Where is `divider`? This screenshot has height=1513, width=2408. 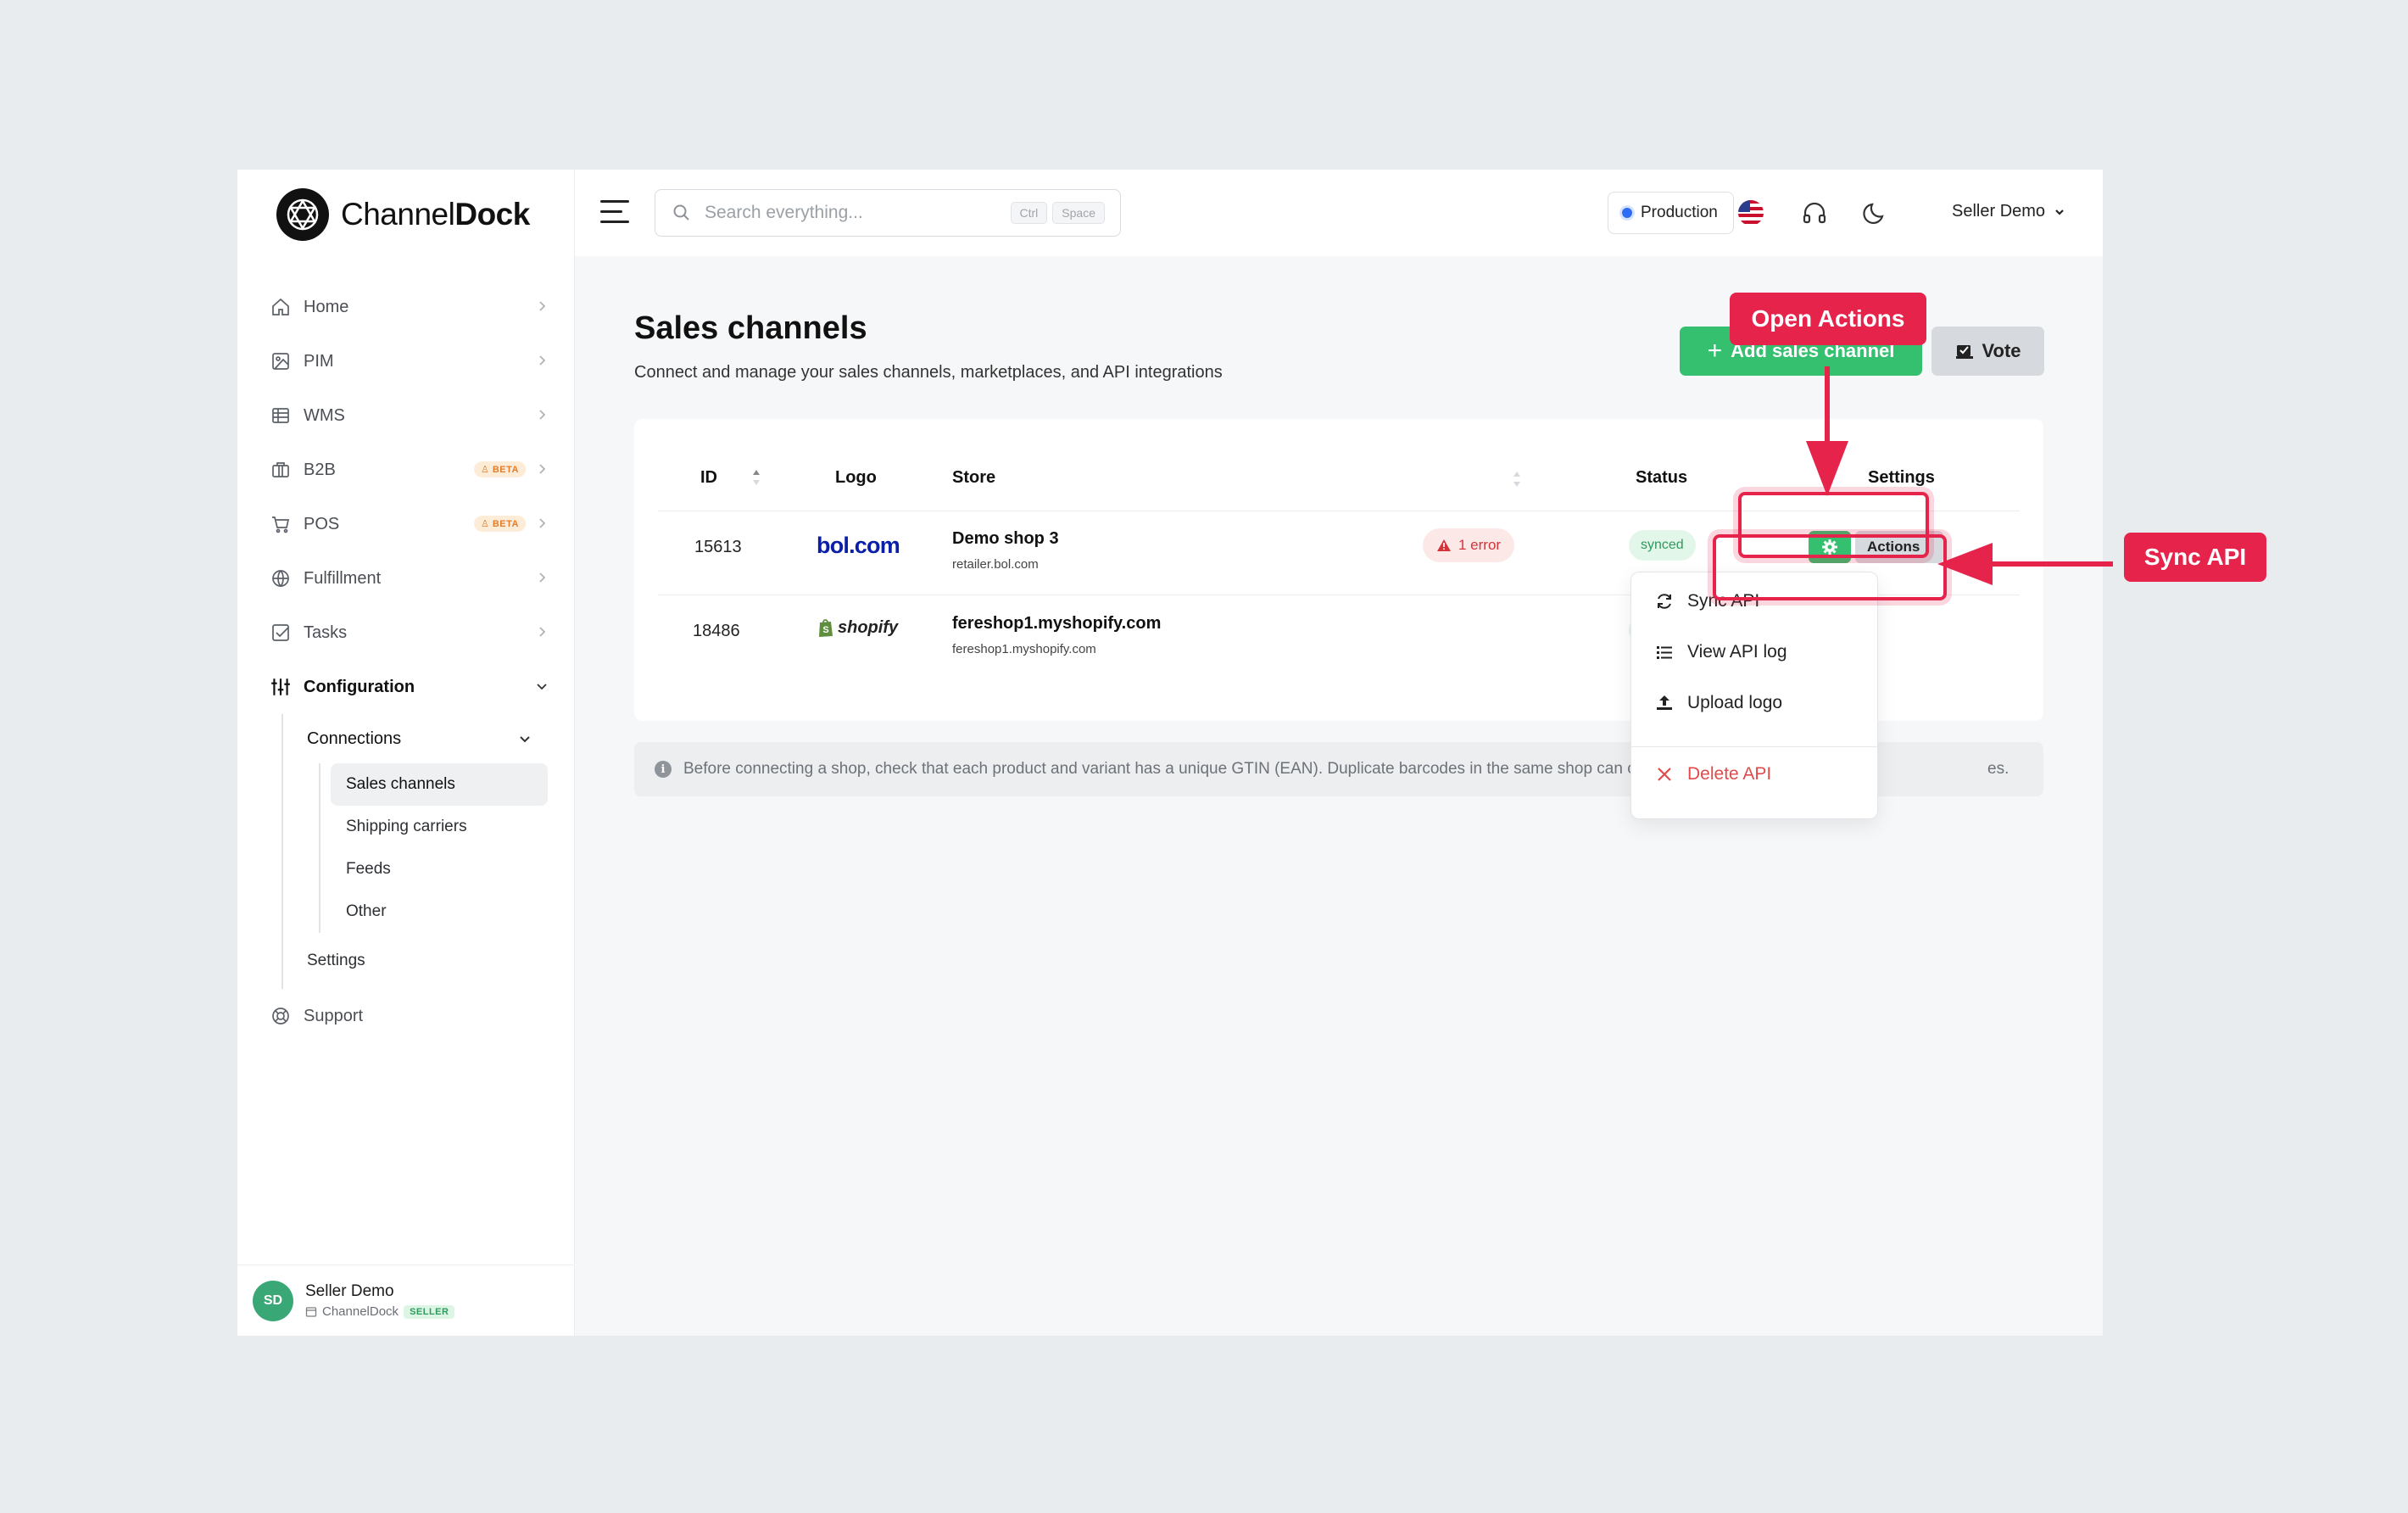 divider is located at coordinates (1754, 746).